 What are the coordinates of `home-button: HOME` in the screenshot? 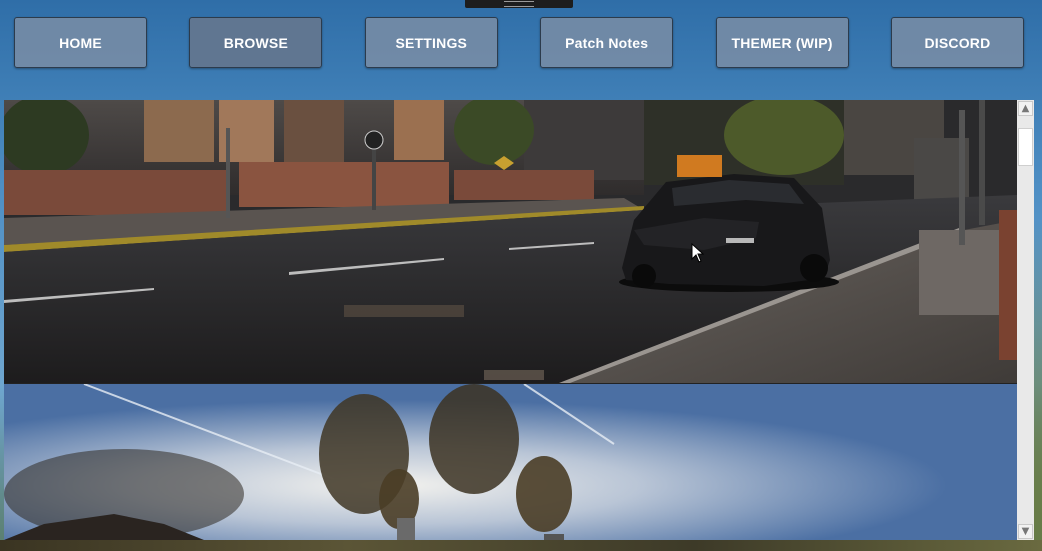 It's located at (80, 42).